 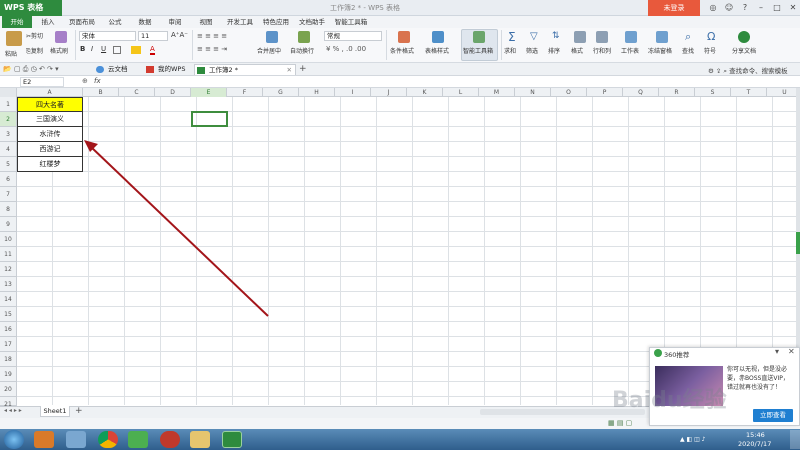 What do you see at coordinates (44, 439) in the screenshot?
I see `taskbar-app-icon` at bounding box center [44, 439].